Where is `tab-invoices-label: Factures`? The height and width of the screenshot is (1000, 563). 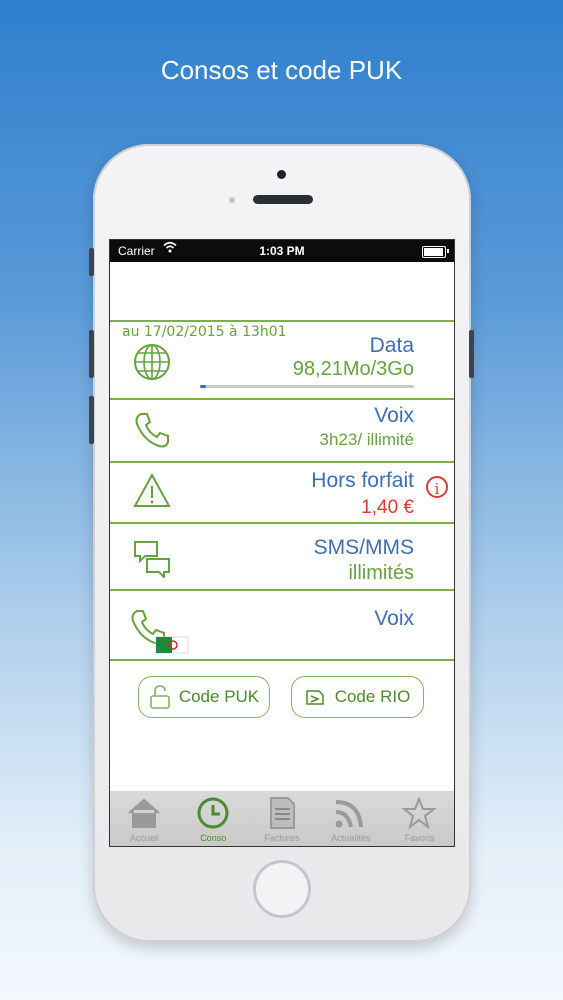
tab-invoices-label: Factures is located at coordinates (282, 838).